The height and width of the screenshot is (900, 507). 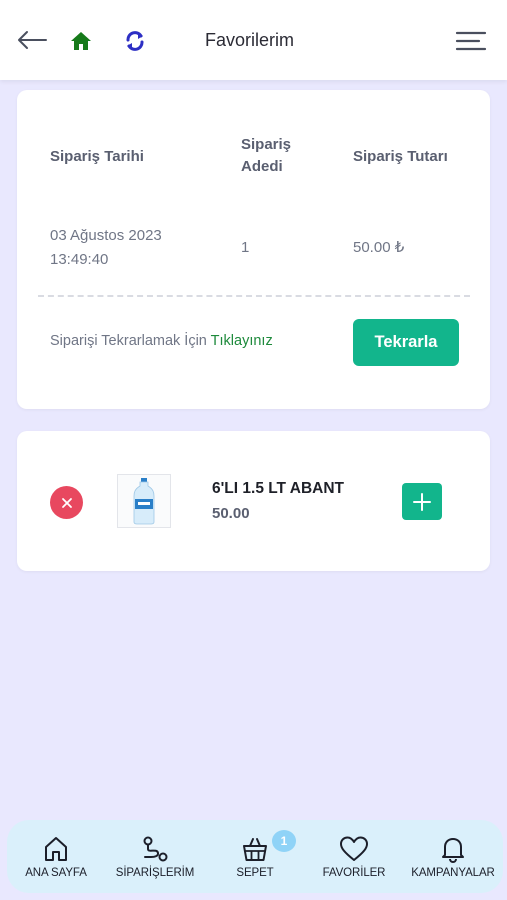 What do you see at coordinates (266, 155) in the screenshot?
I see `column-header-order-quantity: Sipariş Adedi` at bounding box center [266, 155].